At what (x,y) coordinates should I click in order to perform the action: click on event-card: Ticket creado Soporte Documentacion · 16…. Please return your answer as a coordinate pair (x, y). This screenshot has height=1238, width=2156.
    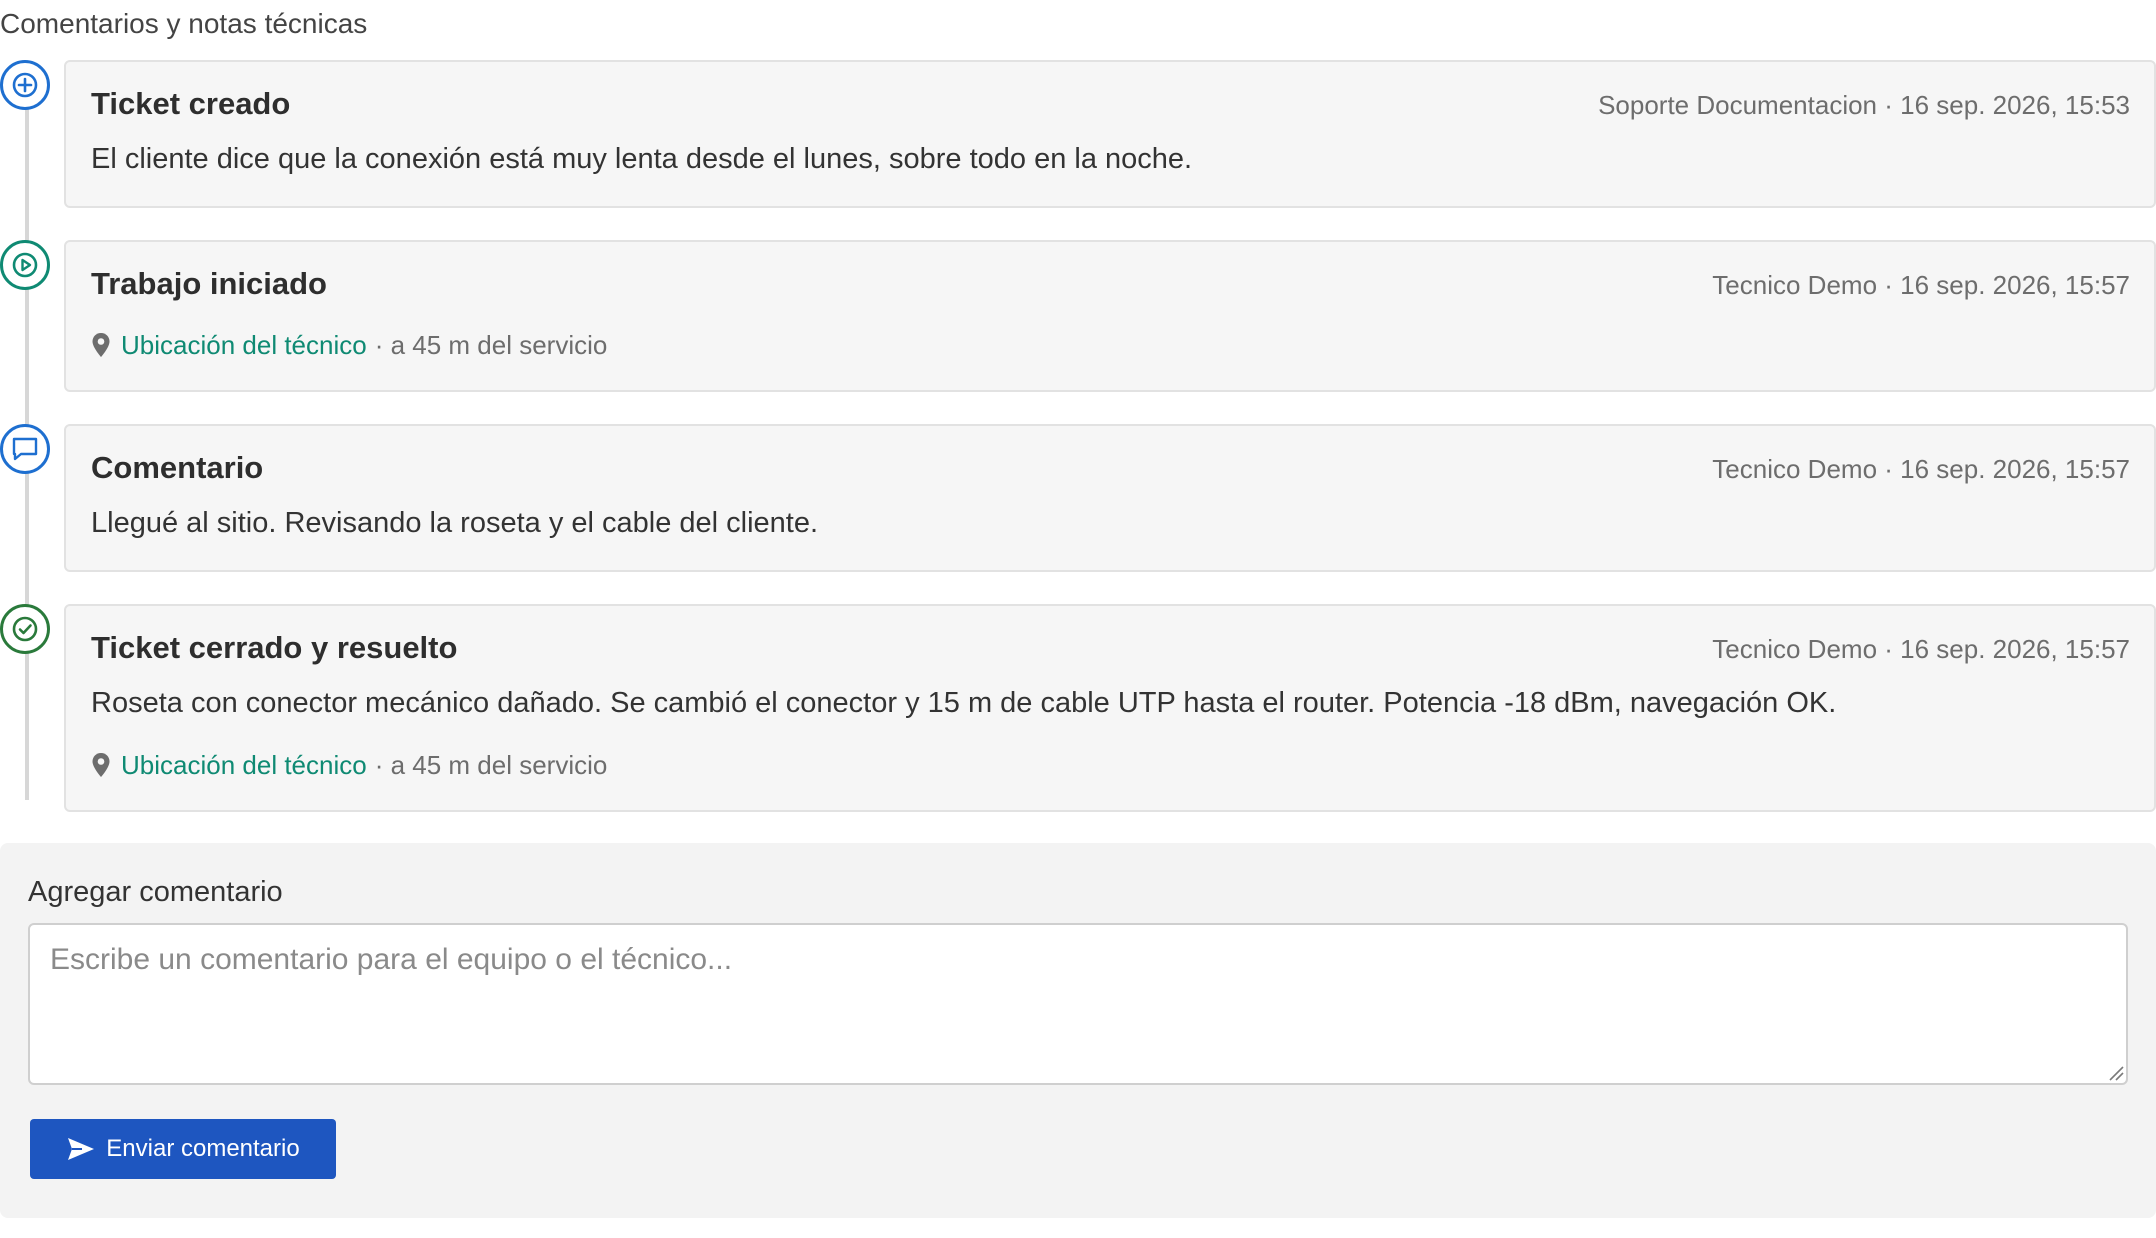
    Looking at the image, I should click on (1110, 134).